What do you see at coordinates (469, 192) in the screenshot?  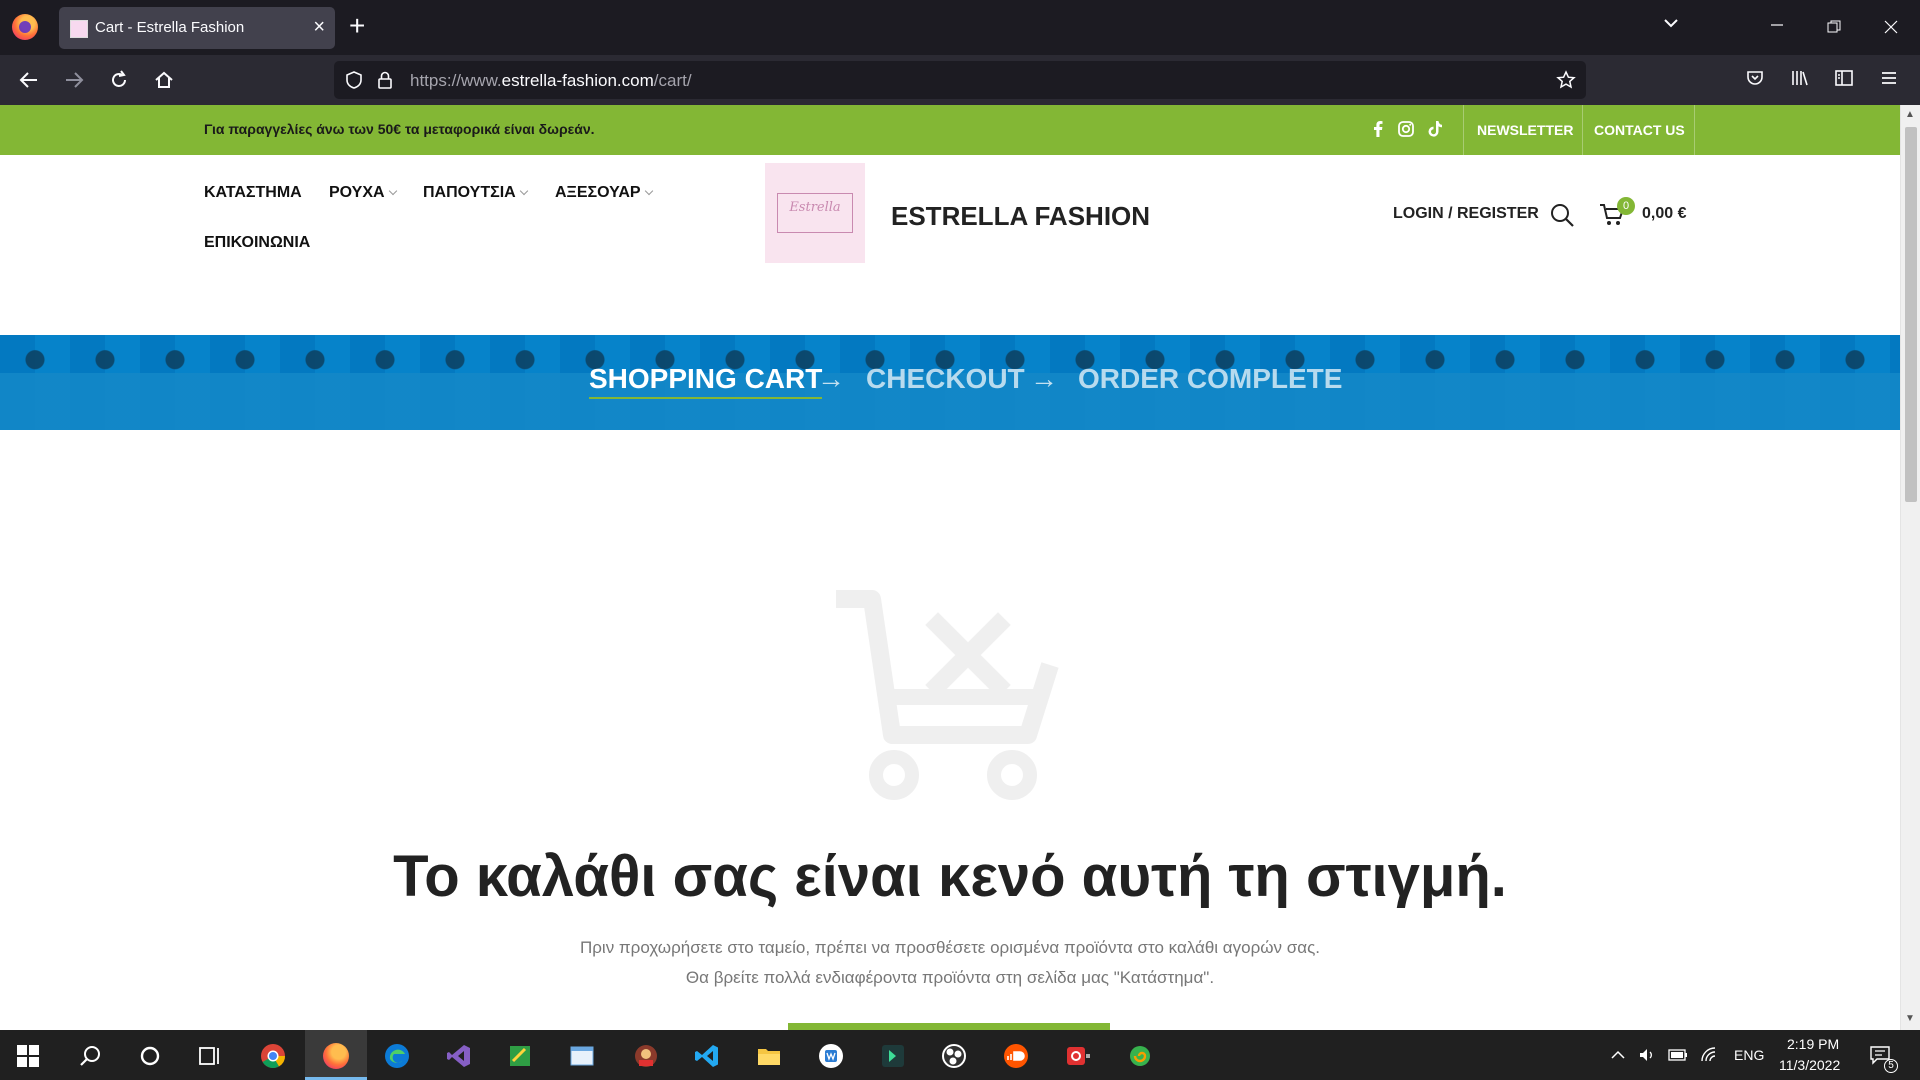 I see `menu-item-shoes-label: ΠΑΠΟΥΤΣΙΑ` at bounding box center [469, 192].